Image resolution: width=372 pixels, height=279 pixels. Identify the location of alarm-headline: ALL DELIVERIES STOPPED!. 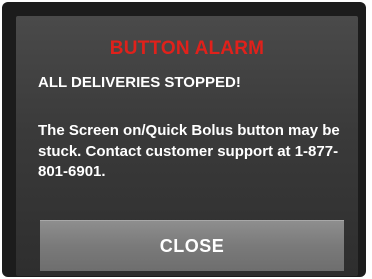
(139, 82).